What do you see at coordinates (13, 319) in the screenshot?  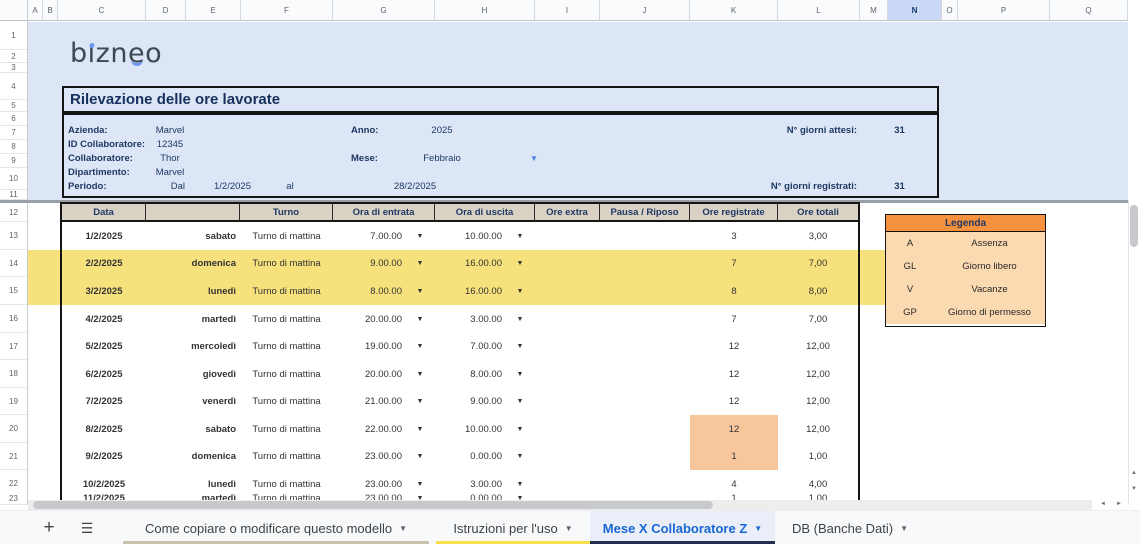 I see `row-number-cell: 16` at bounding box center [13, 319].